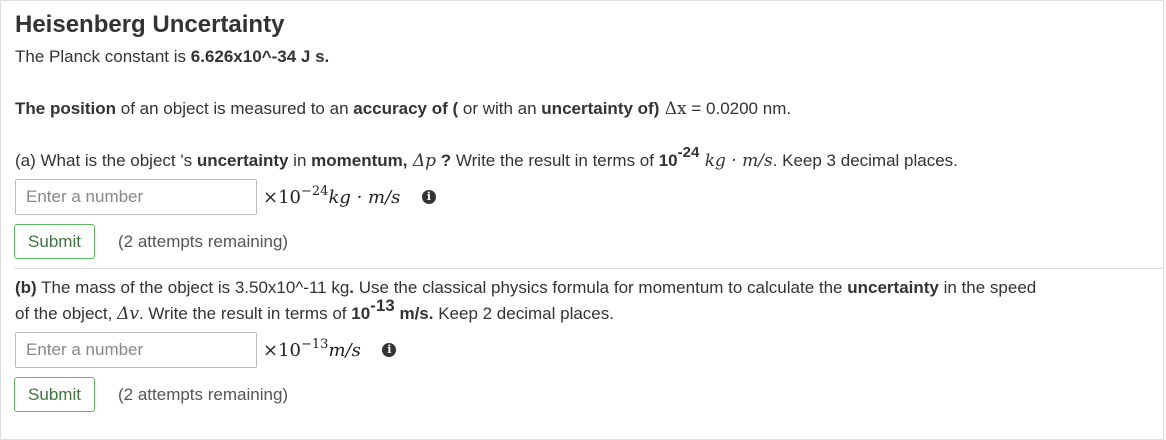 The height and width of the screenshot is (440, 1166). I want to click on part-b-bold-uncertainty: uncertainty, so click(893, 287).